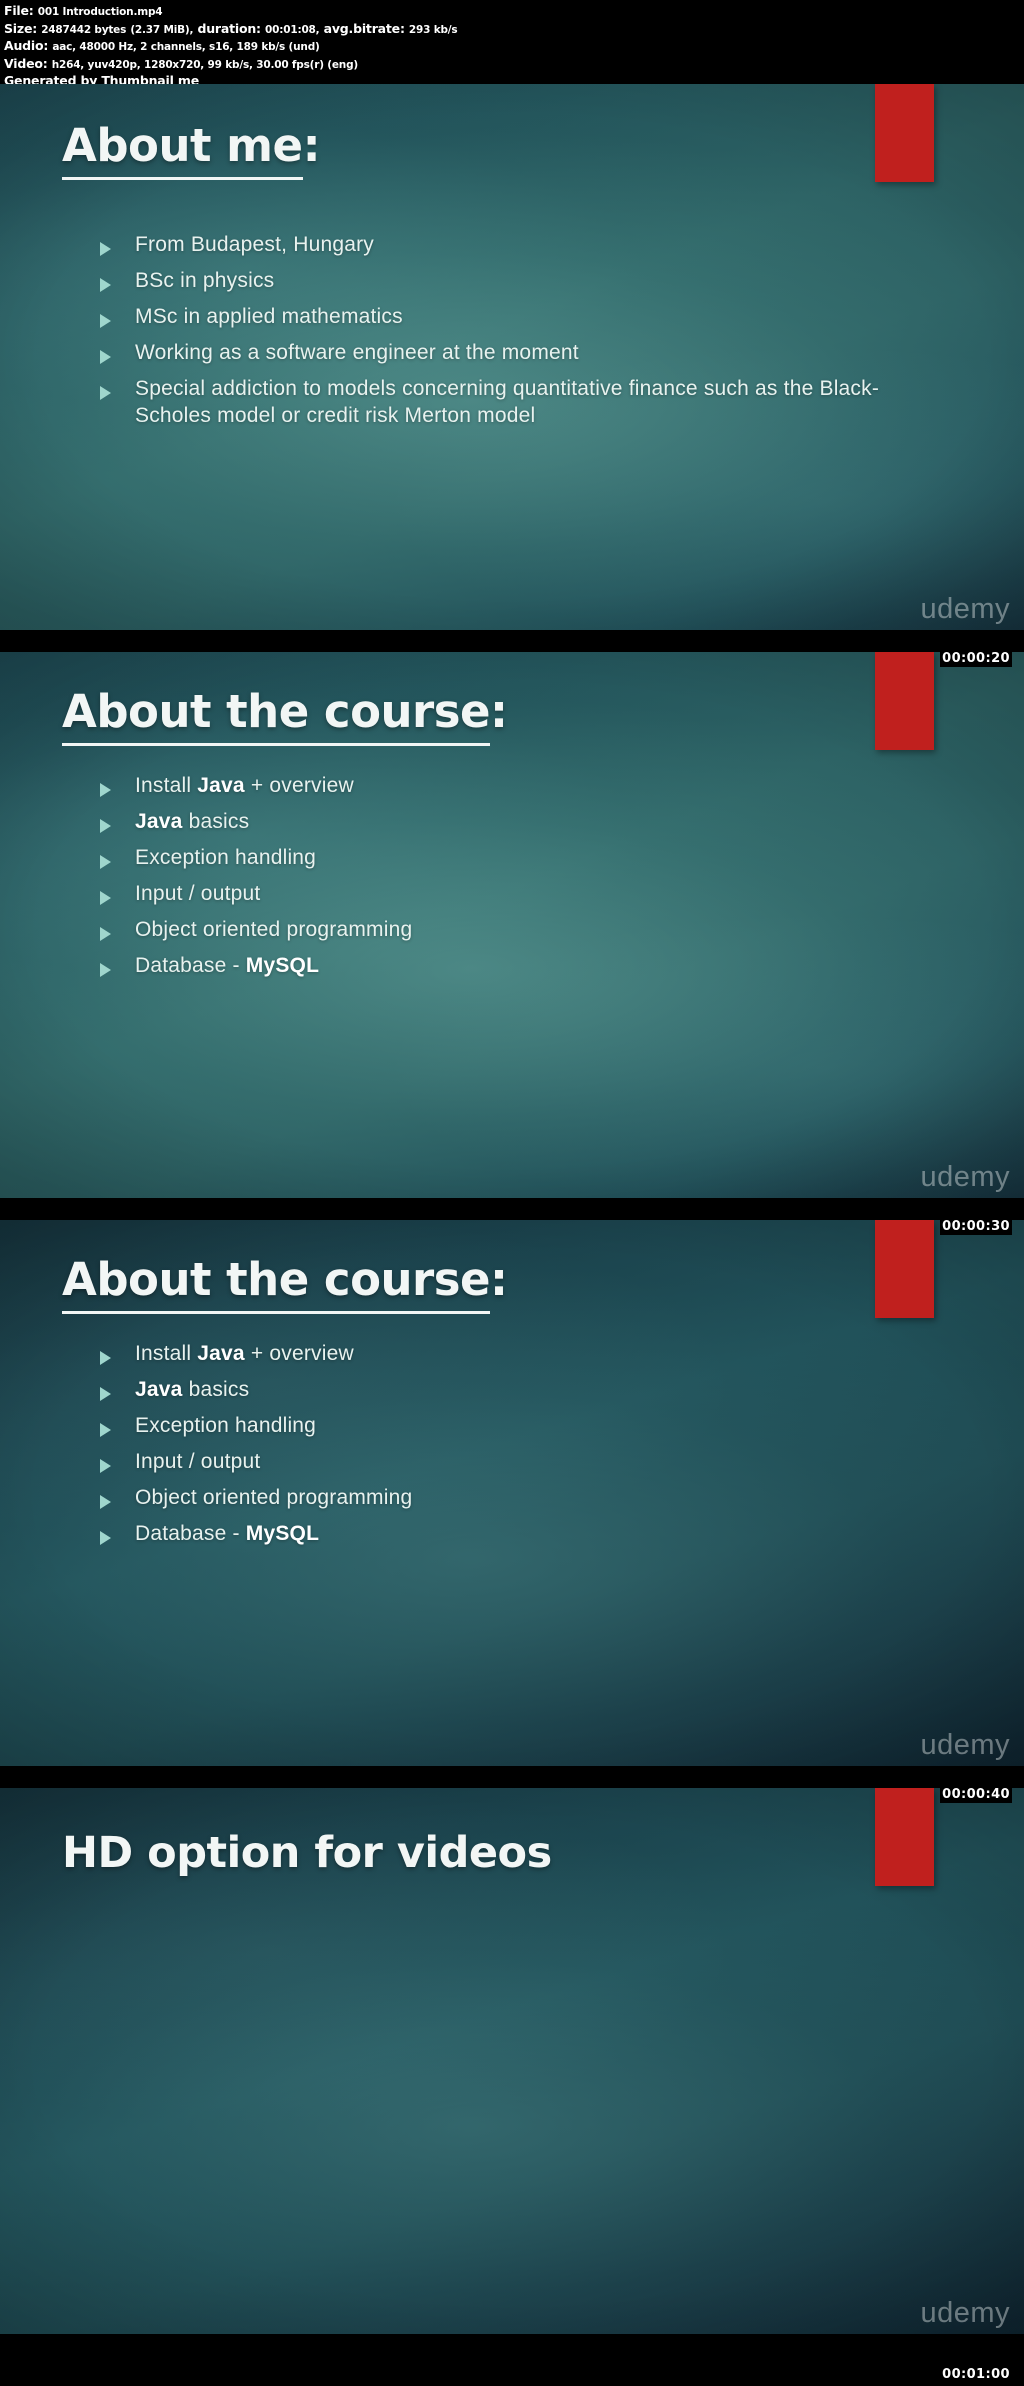 The image size is (1024, 2386). I want to click on file-label: File:, so click(19, 10).